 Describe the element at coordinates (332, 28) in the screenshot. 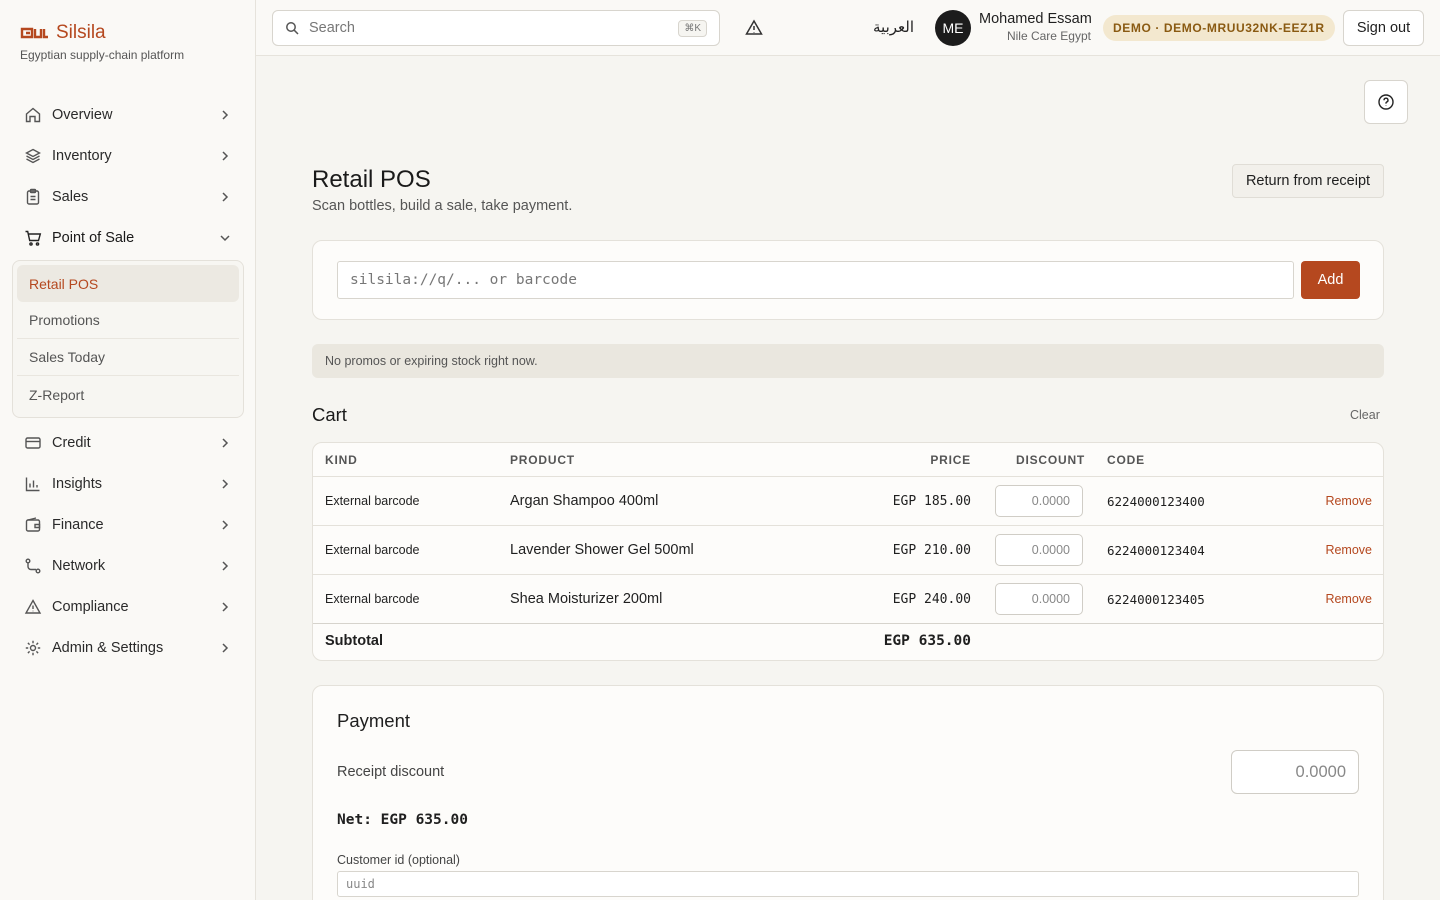

I see `search-placeholder: Search` at that location.